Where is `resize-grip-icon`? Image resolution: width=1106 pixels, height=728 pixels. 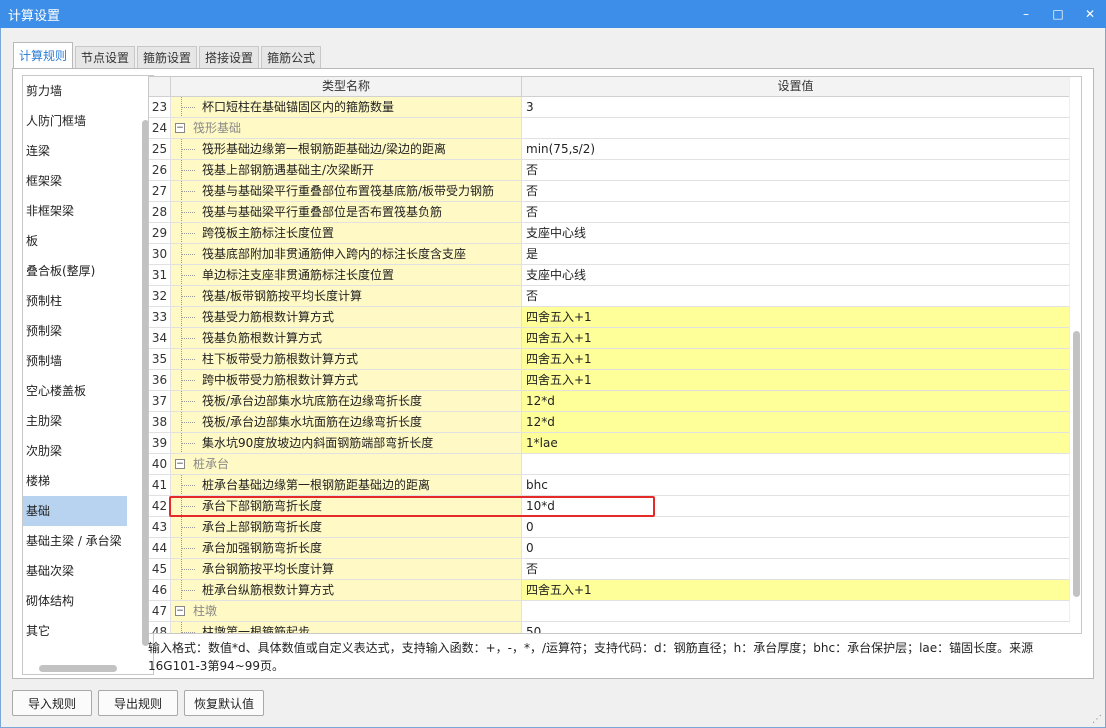 resize-grip-icon is located at coordinates (1097, 720).